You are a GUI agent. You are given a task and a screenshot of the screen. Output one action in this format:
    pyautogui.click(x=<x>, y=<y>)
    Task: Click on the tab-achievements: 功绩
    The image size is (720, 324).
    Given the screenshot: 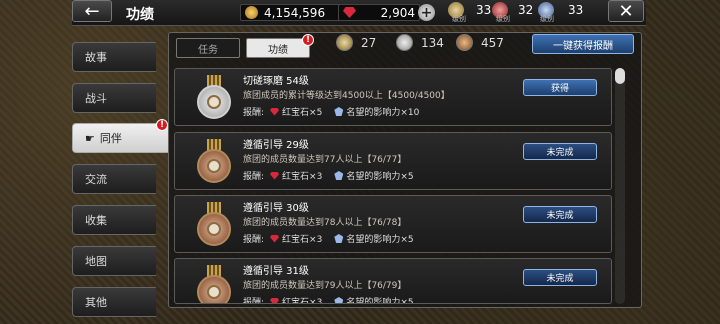 What is the action you would take?
    pyautogui.click(x=278, y=48)
    